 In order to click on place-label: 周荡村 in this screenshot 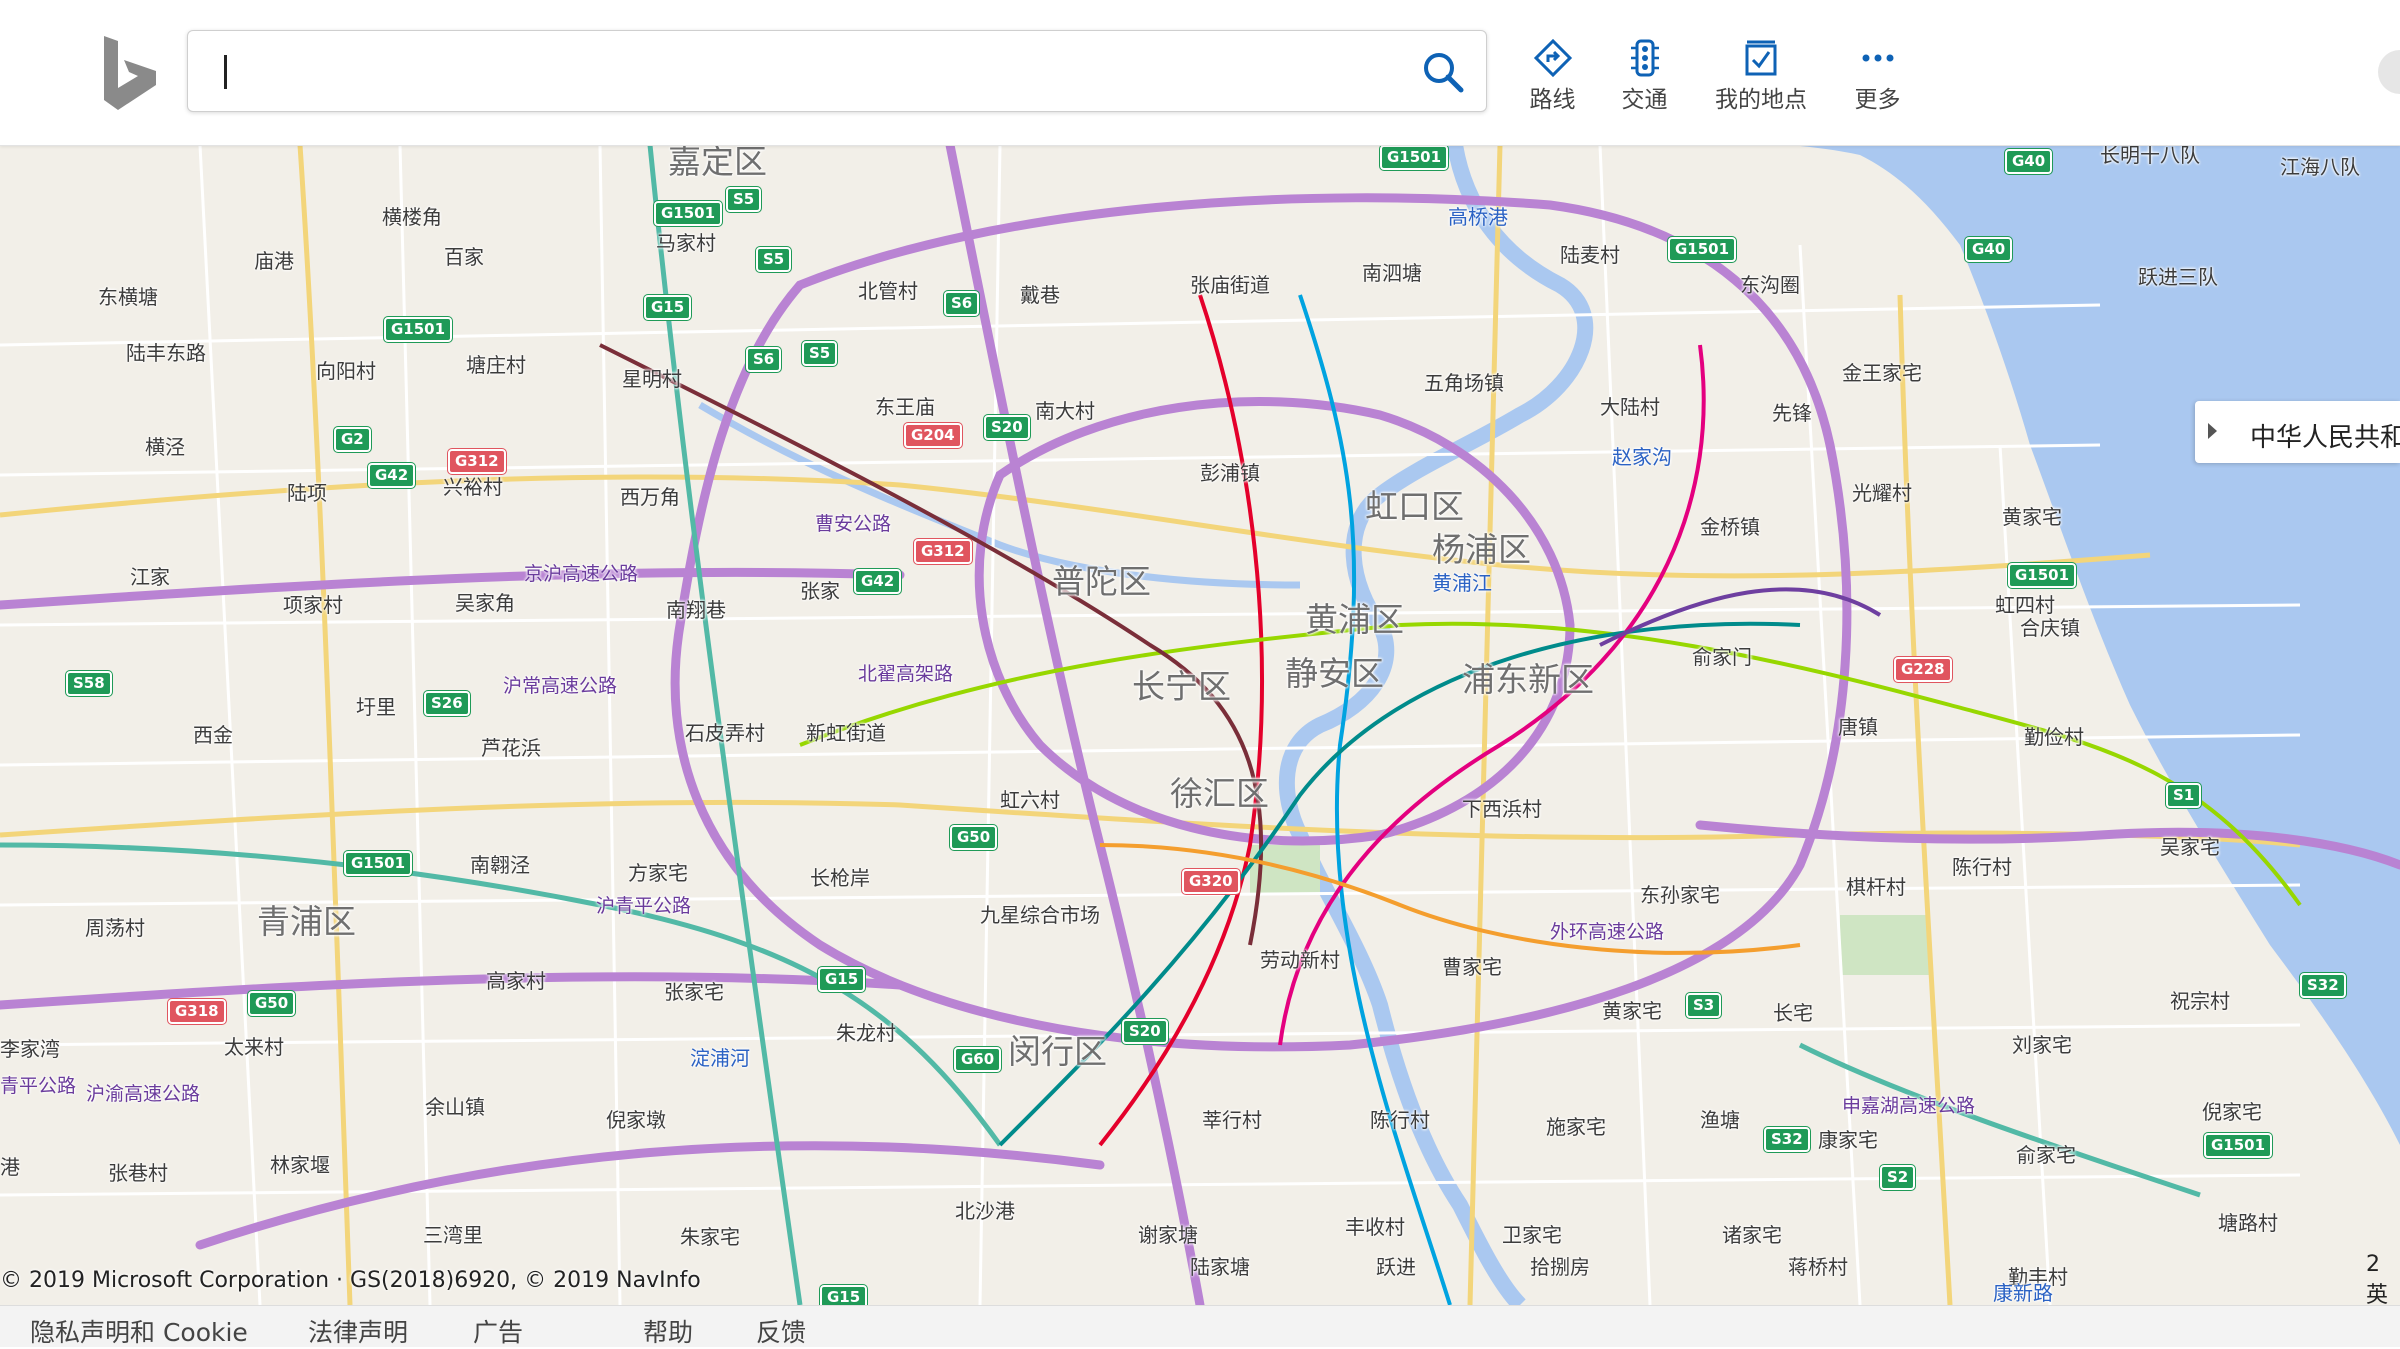, I will do `click(115, 928)`.